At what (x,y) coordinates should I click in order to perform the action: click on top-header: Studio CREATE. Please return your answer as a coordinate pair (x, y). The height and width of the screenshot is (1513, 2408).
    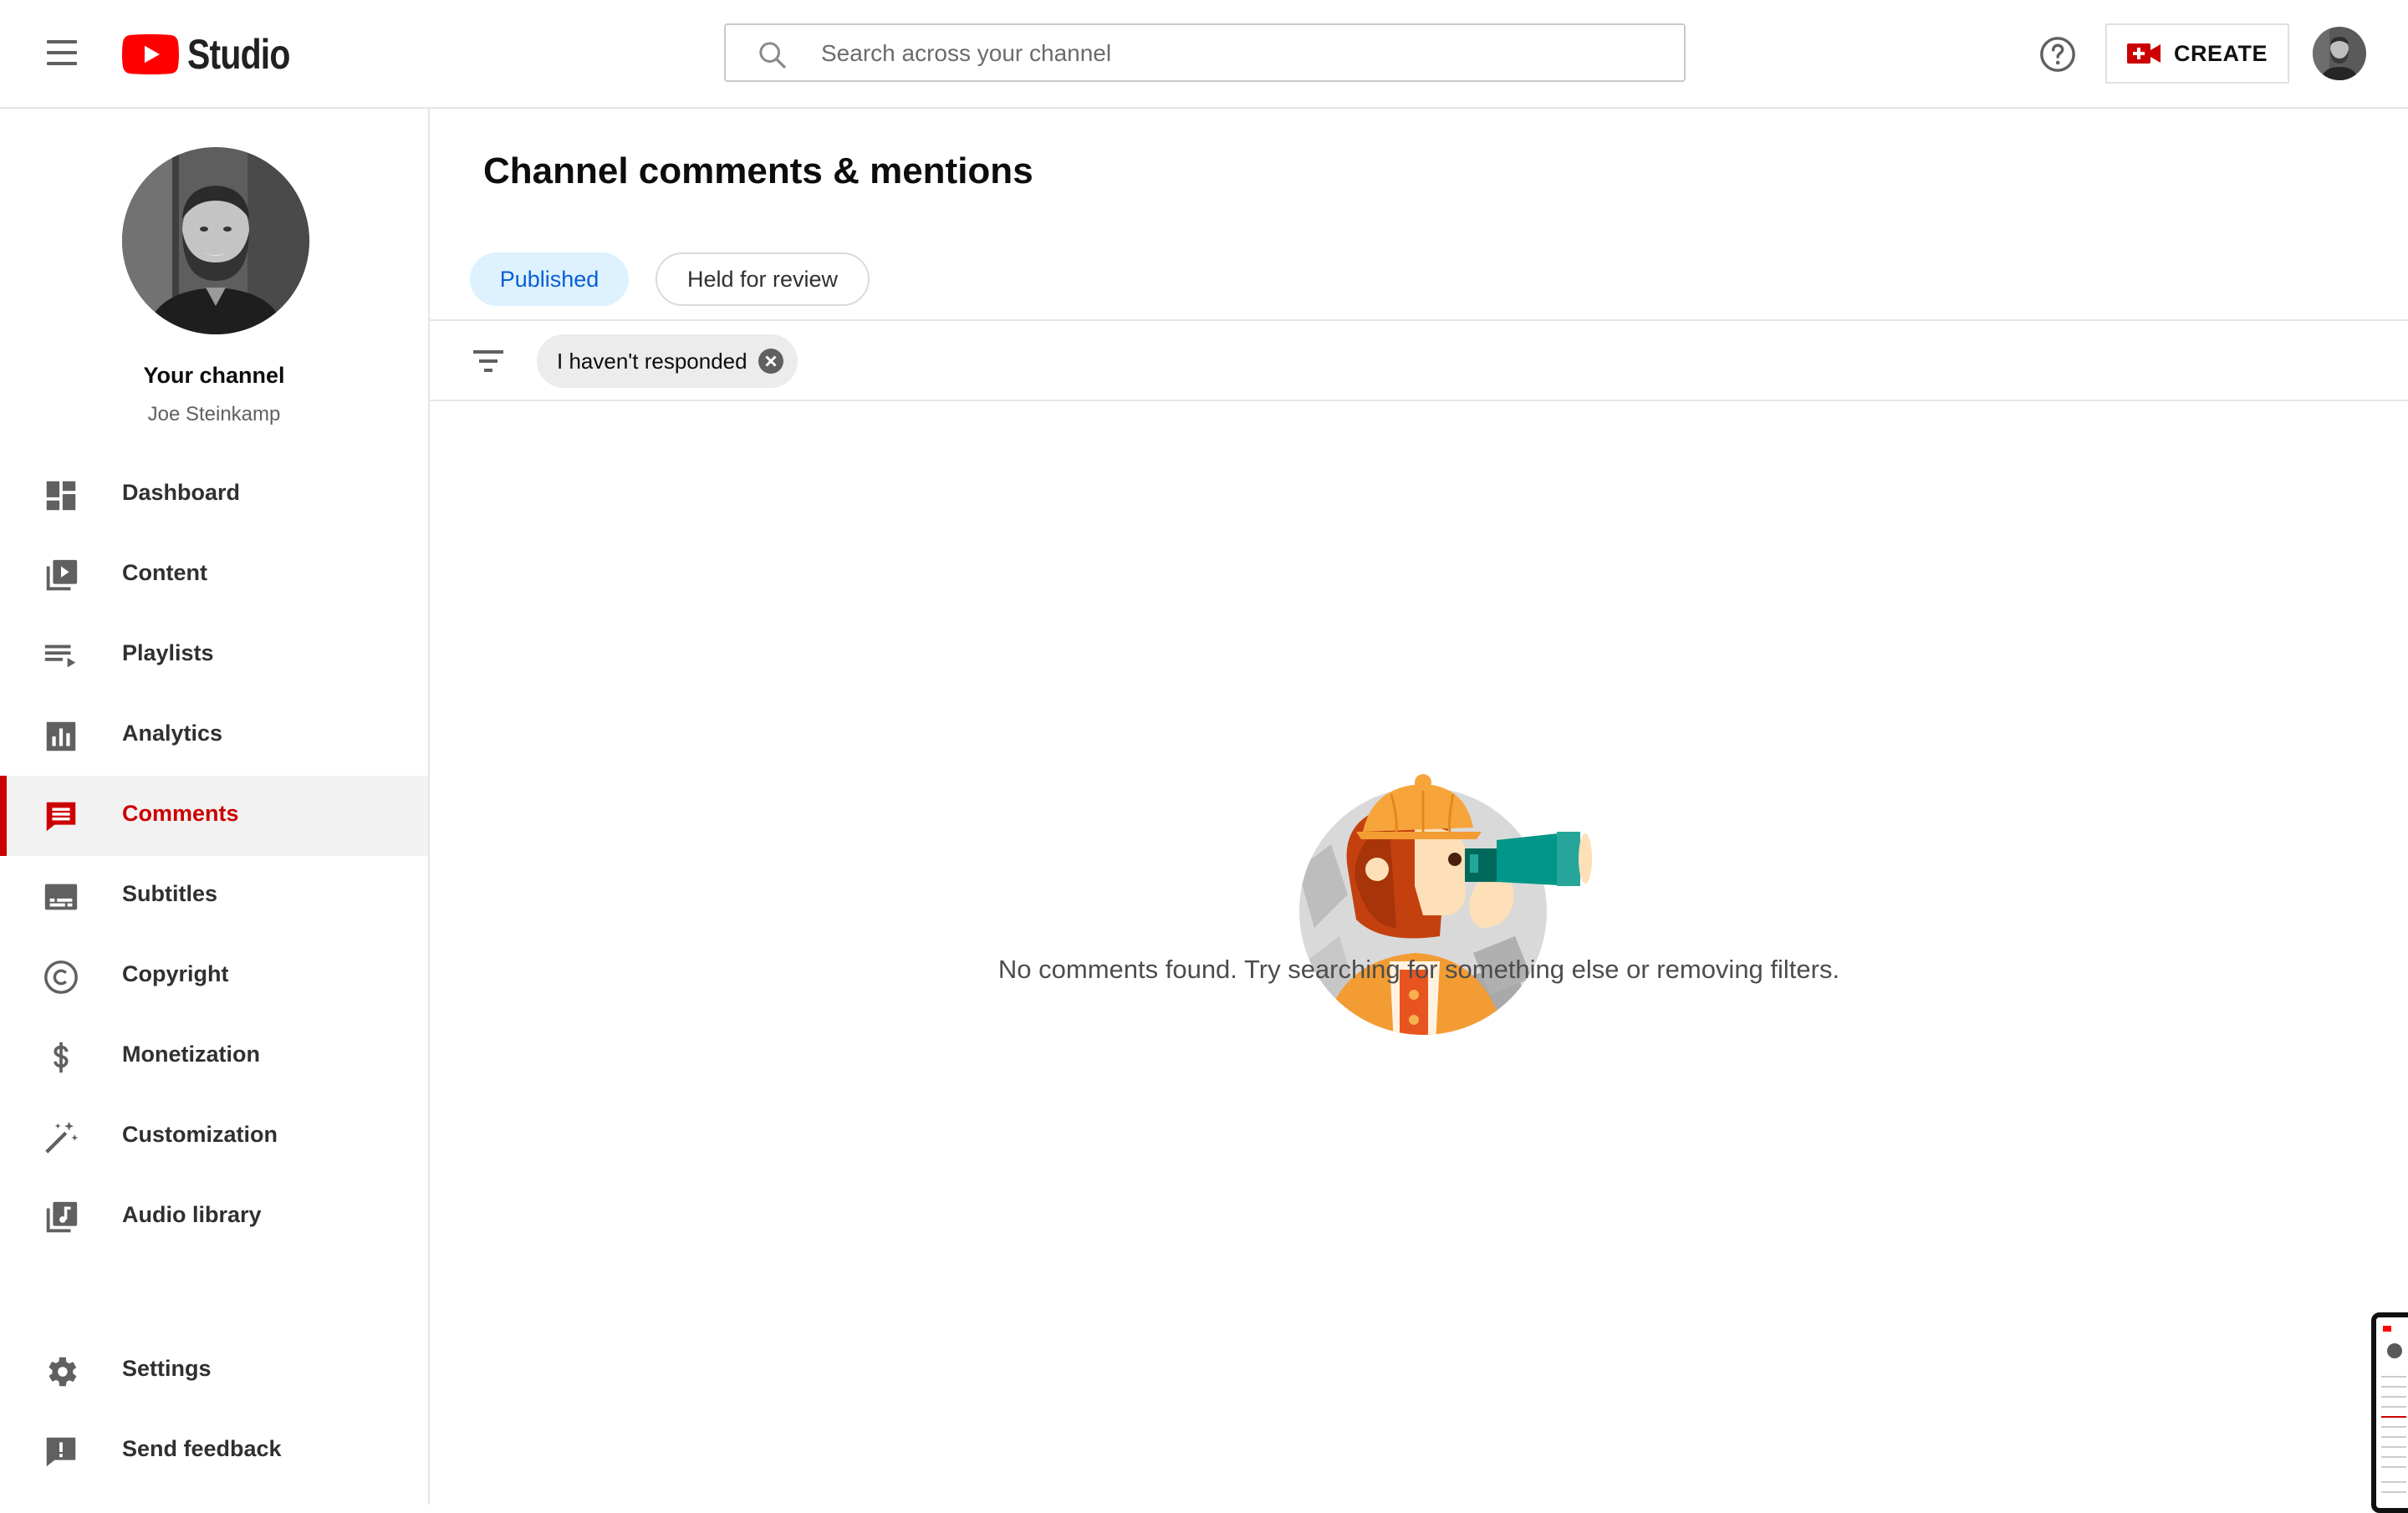
    Looking at the image, I should click on (1204, 54).